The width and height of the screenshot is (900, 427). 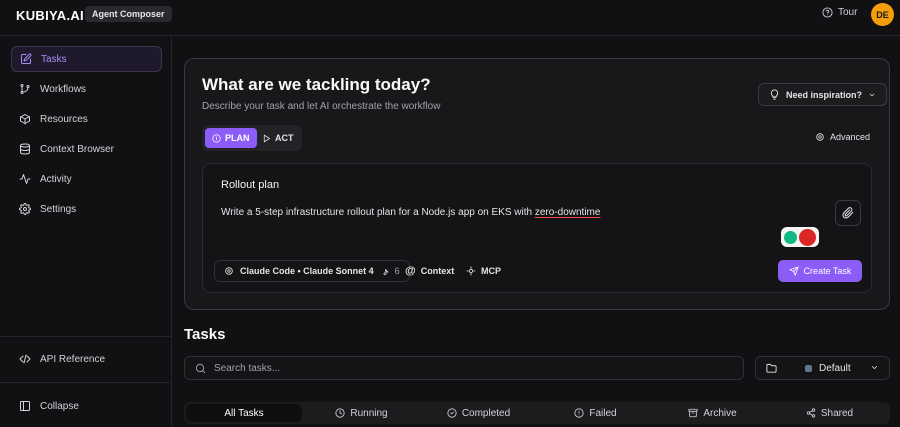 I want to click on project-filter-value: Default, so click(x=835, y=368).